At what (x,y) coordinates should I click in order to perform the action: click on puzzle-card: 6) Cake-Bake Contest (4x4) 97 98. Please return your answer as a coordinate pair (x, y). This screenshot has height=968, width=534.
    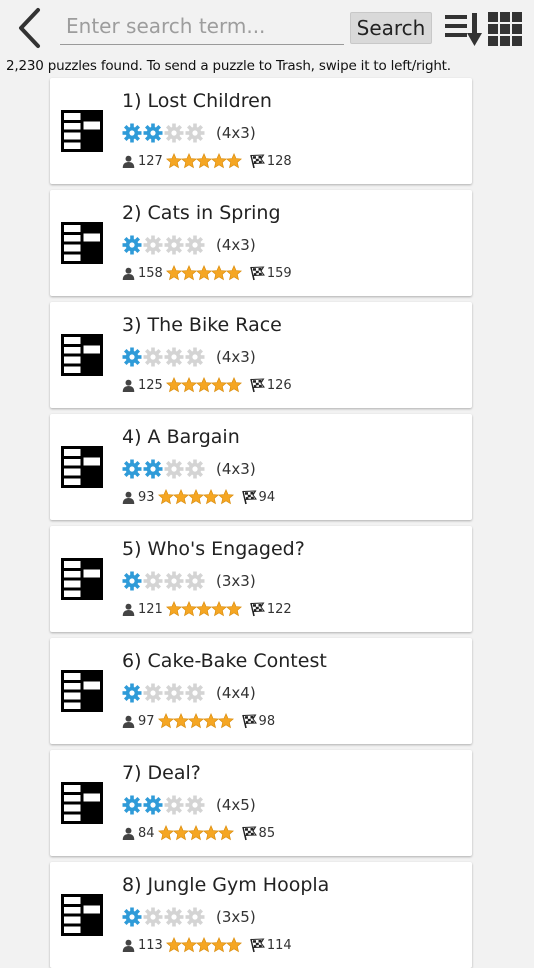
    Looking at the image, I should click on (261, 691).